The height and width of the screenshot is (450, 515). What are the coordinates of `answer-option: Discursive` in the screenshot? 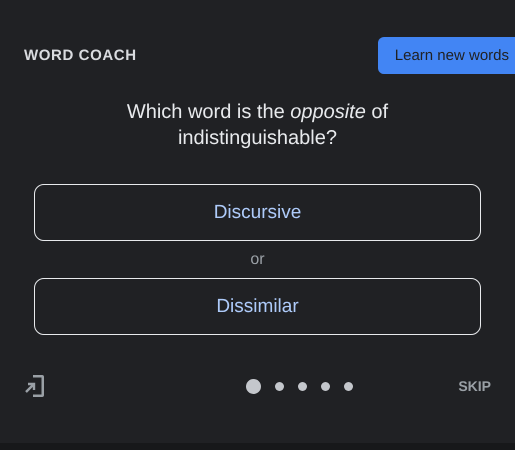 It's located at (257, 212).